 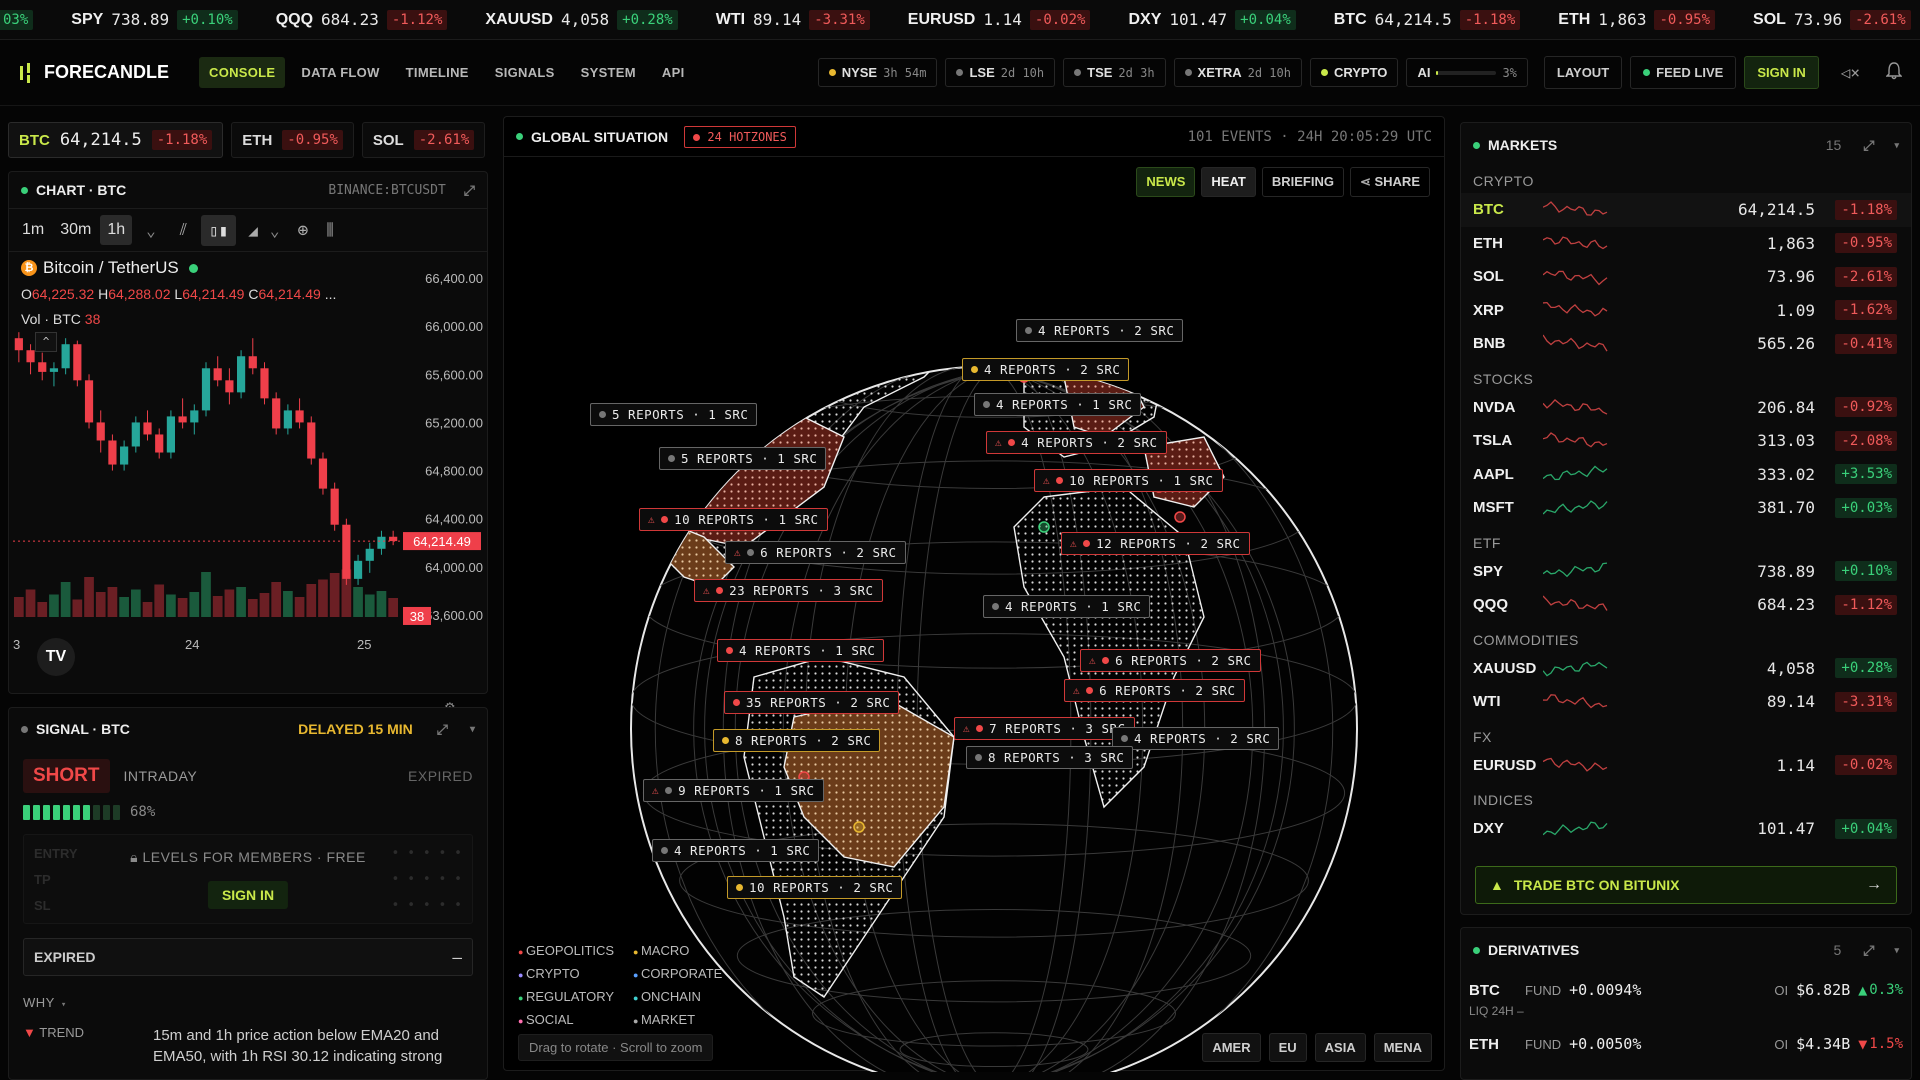 What do you see at coordinates (1427, 19) in the screenshot?
I see `ticker-item: BTC 64,214.5 -1.18%` at bounding box center [1427, 19].